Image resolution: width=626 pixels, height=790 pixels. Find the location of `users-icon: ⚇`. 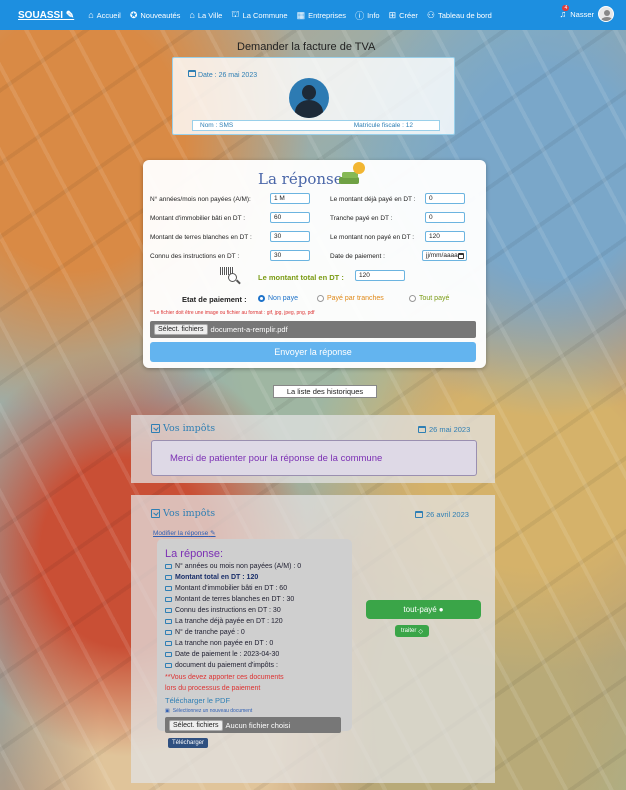

users-icon: ⚇ is located at coordinates (430, 14).